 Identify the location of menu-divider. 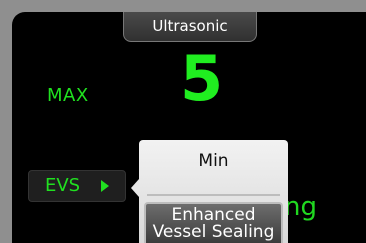
(213, 195).